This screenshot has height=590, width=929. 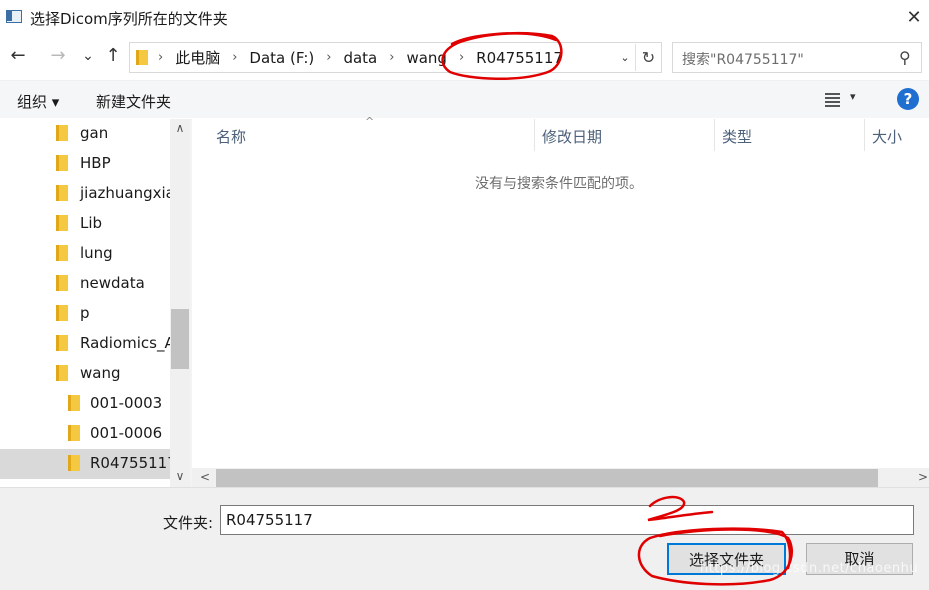 What do you see at coordinates (85, 434) in the screenshot?
I see `tree-item-001-0006: 001-0006` at bounding box center [85, 434].